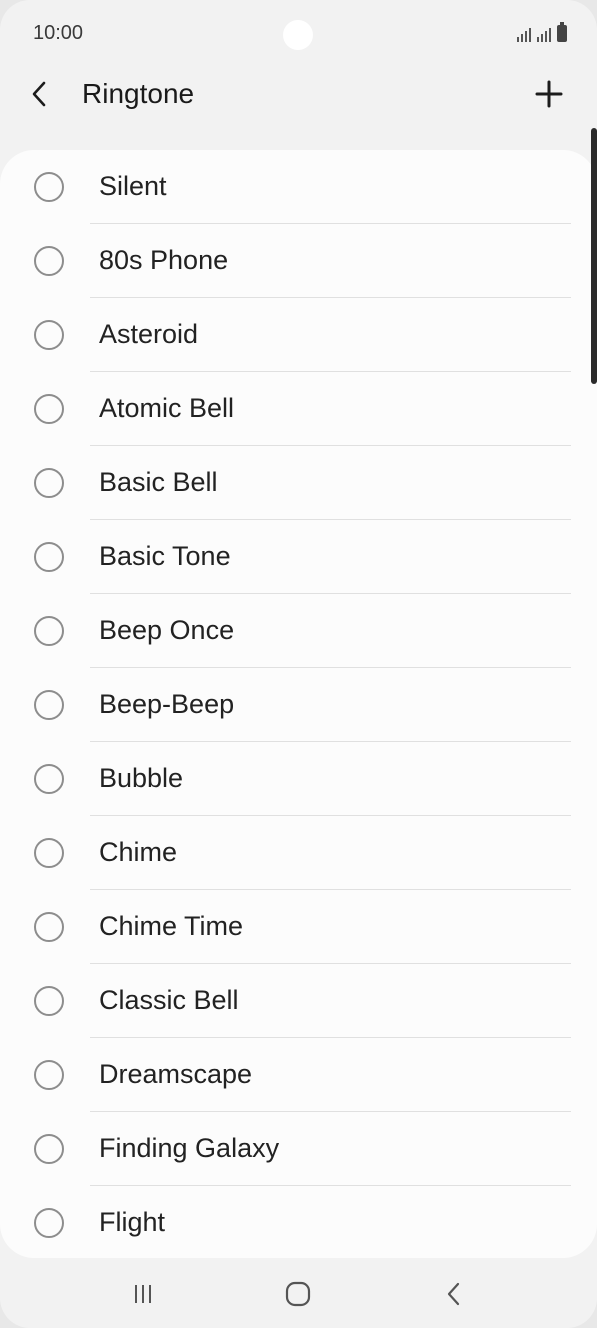 The height and width of the screenshot is (1328, 597). What do you see at coordinates (298, 187) in the screenshot?
I see `list-item: Silent` at bounding box center [298, 187].